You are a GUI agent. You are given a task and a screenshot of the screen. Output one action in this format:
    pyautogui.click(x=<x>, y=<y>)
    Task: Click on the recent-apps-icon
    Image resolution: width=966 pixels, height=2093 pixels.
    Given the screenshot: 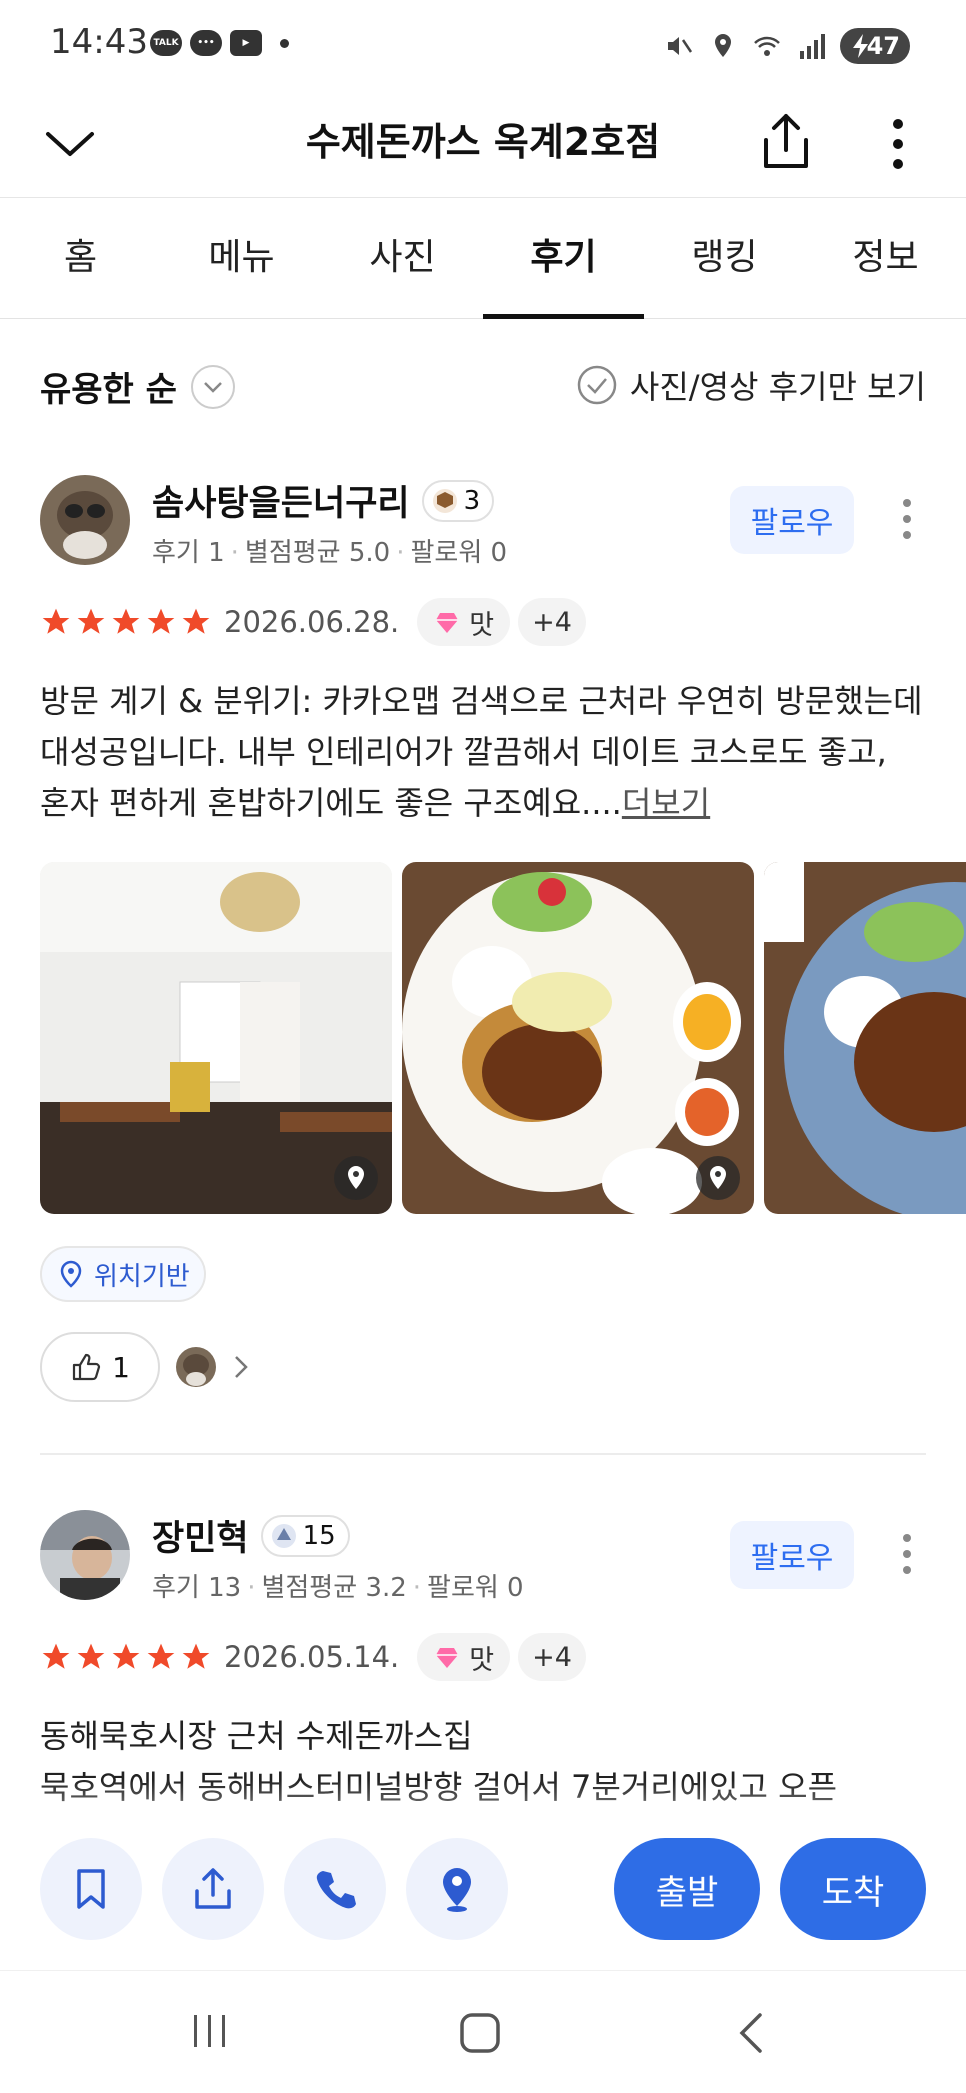 What is the action you would take?
    pyautogui.click(x=210, y=2031)
    